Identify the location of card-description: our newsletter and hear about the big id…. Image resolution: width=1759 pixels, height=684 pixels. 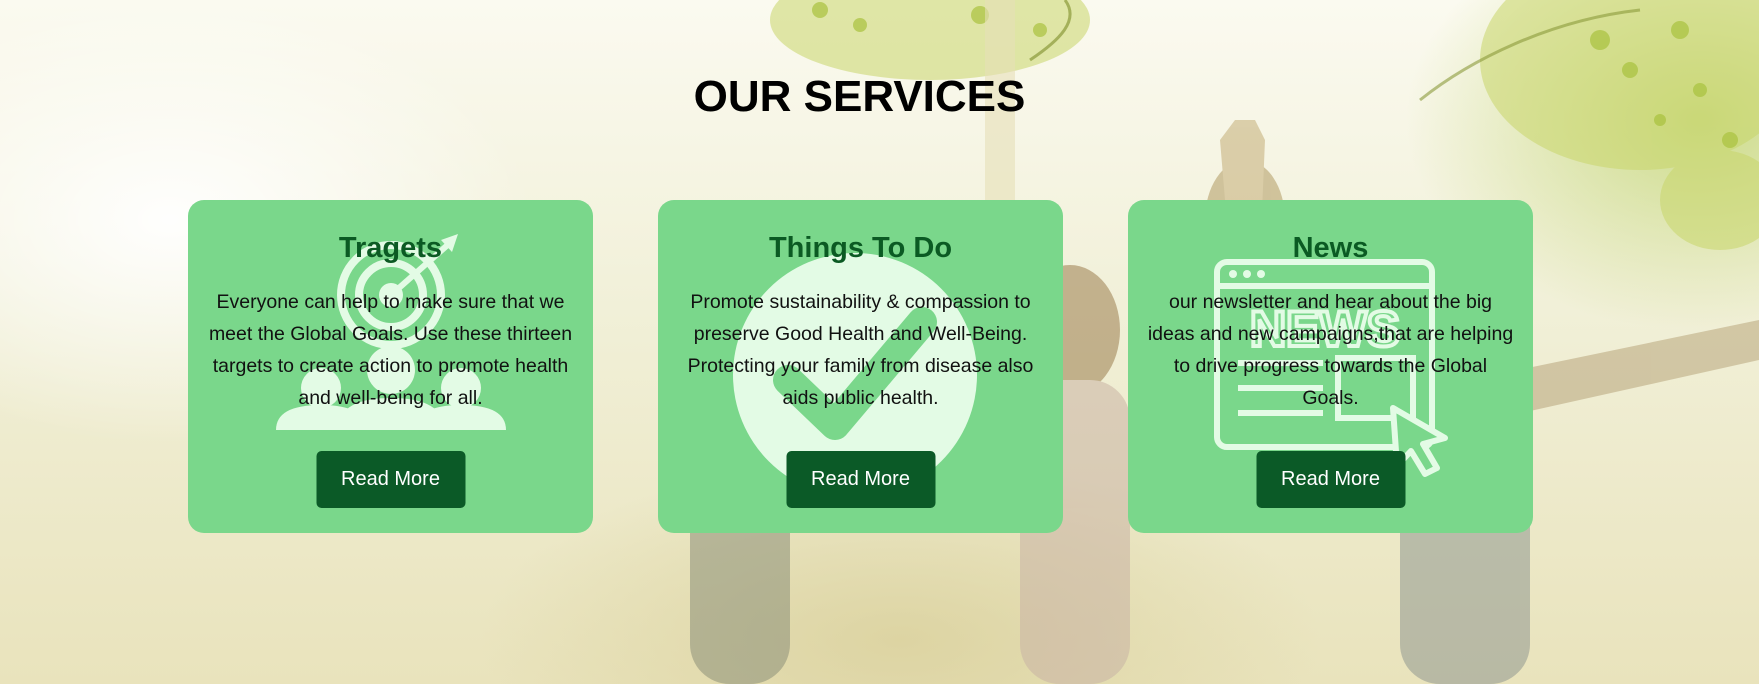
(1330, 350).